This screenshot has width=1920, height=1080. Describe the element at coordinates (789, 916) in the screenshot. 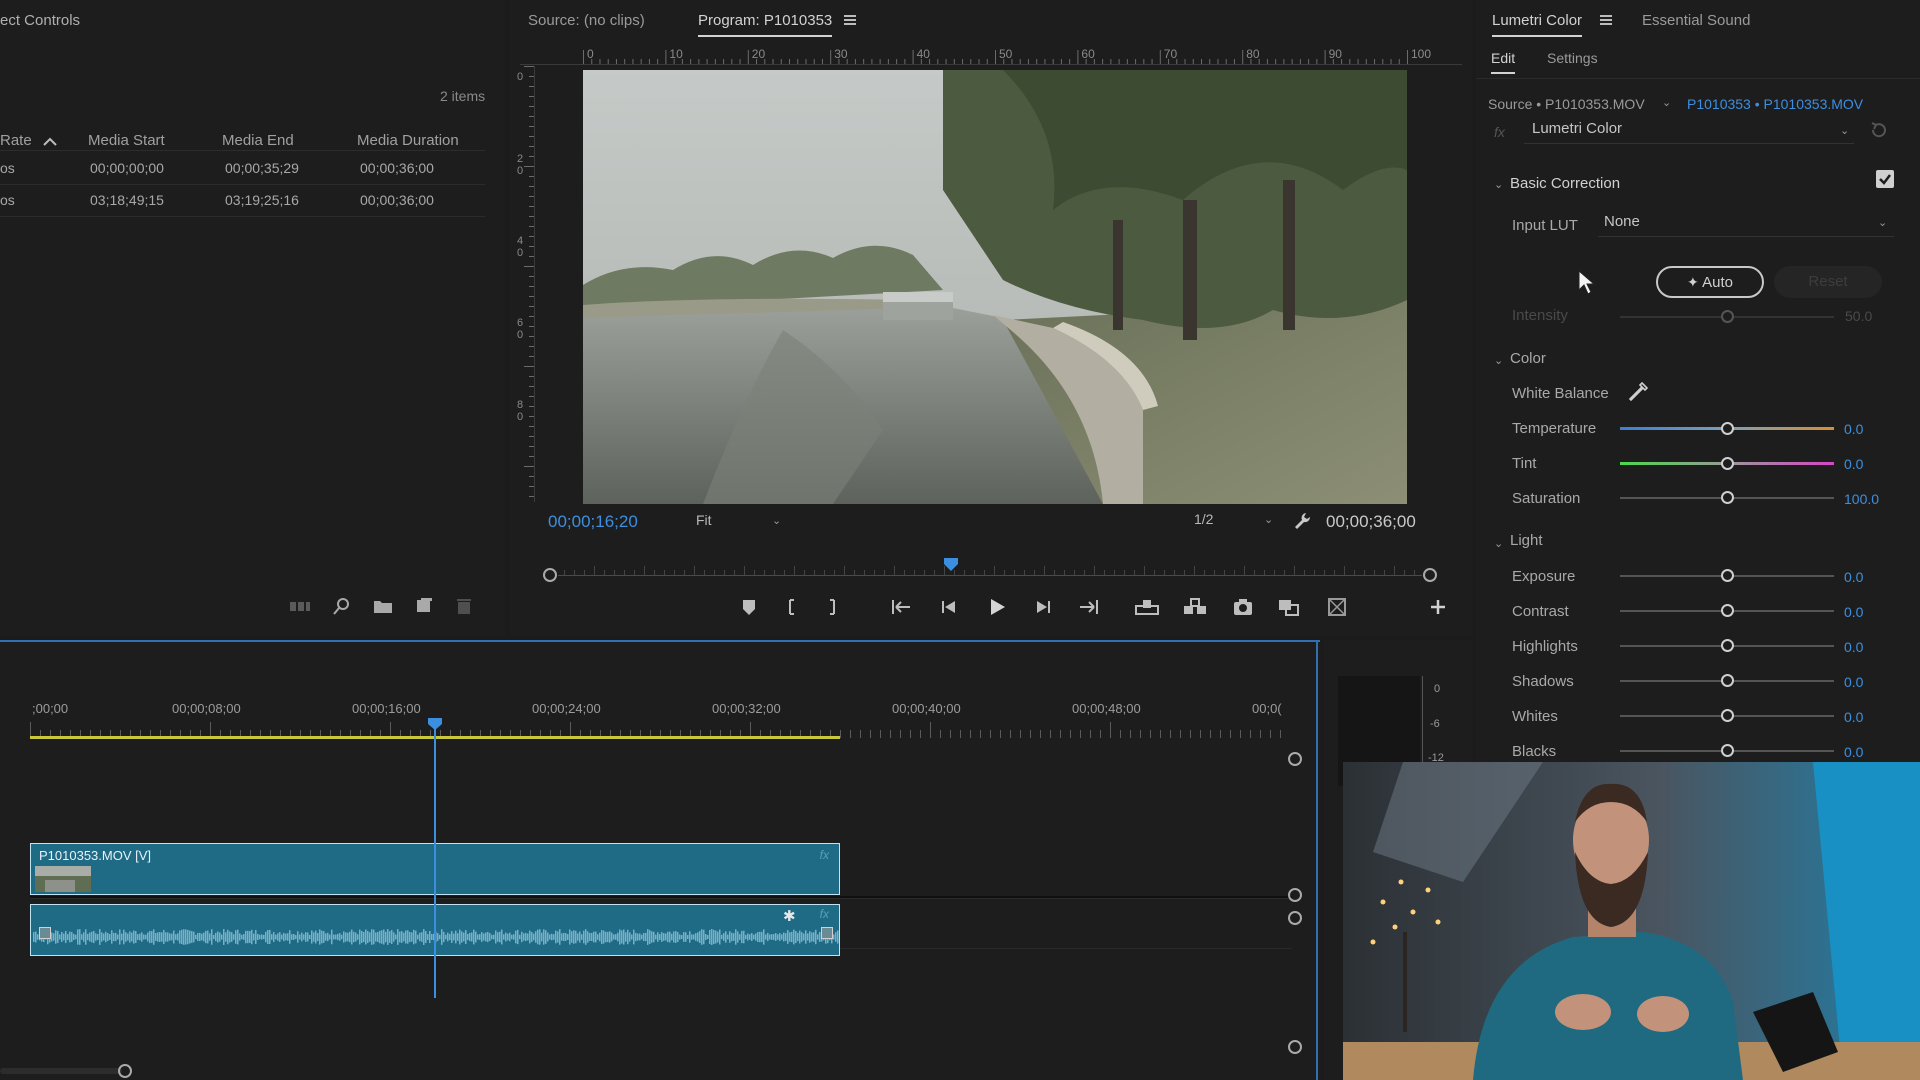

I see `keyframe-star-icon: ✱` at that location.